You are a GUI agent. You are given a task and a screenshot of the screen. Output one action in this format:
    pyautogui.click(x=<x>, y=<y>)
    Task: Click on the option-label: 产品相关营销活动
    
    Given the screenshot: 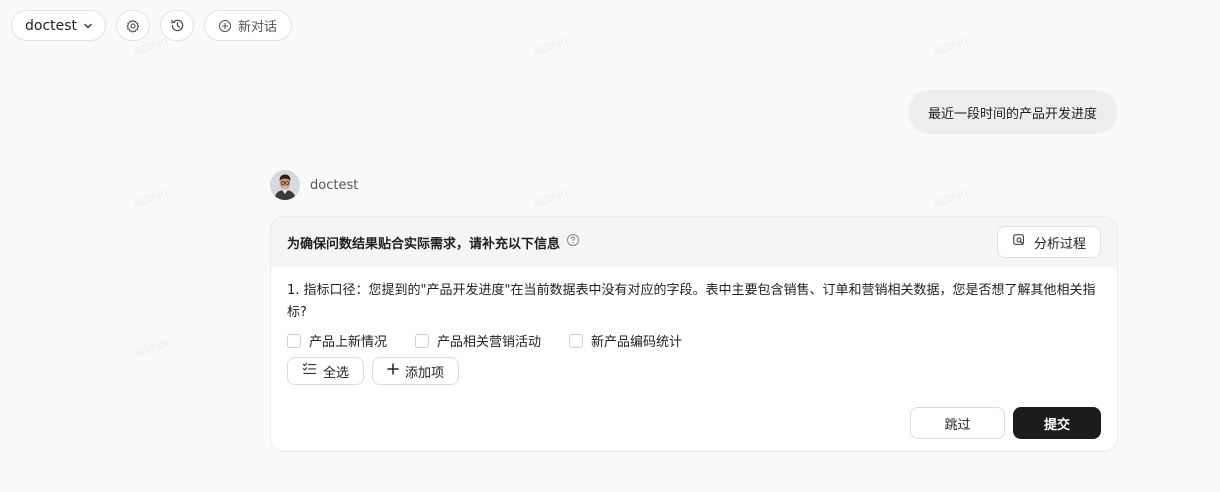 What is the action you would take?
    pyautogui.click(x=489, y=342)
    